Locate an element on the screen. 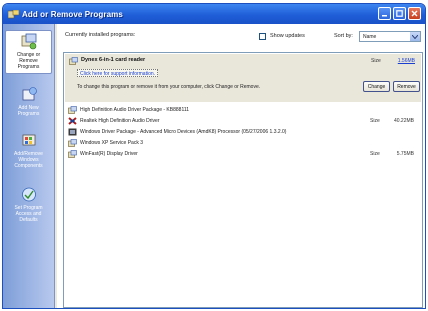 The image size is (428, 311). sidebar-item-change-remove-programs: Change or Remove Programs is located at coordinates (28, 52).